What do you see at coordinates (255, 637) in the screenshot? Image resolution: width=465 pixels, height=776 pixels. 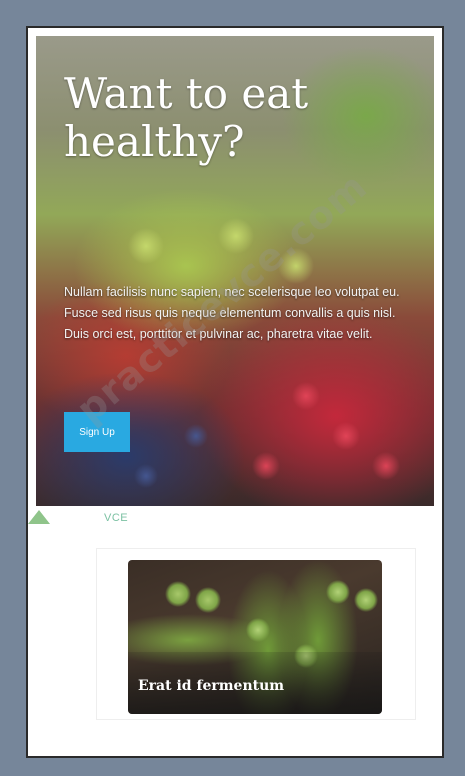 I see `feature-card: Erat id fermentum` at bounding box center [255, 637].